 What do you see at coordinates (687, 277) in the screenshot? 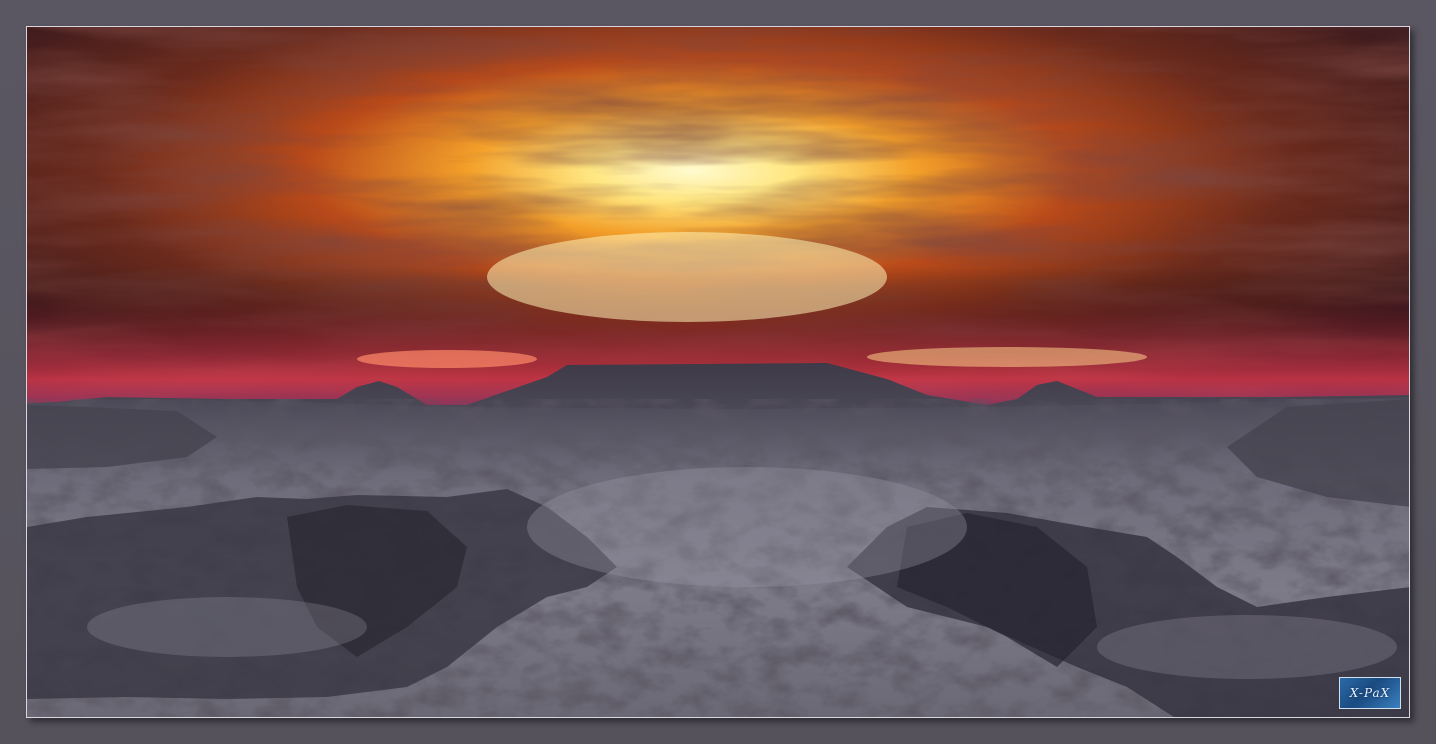
I see `sun-glow` at bounding box center [687, 277].